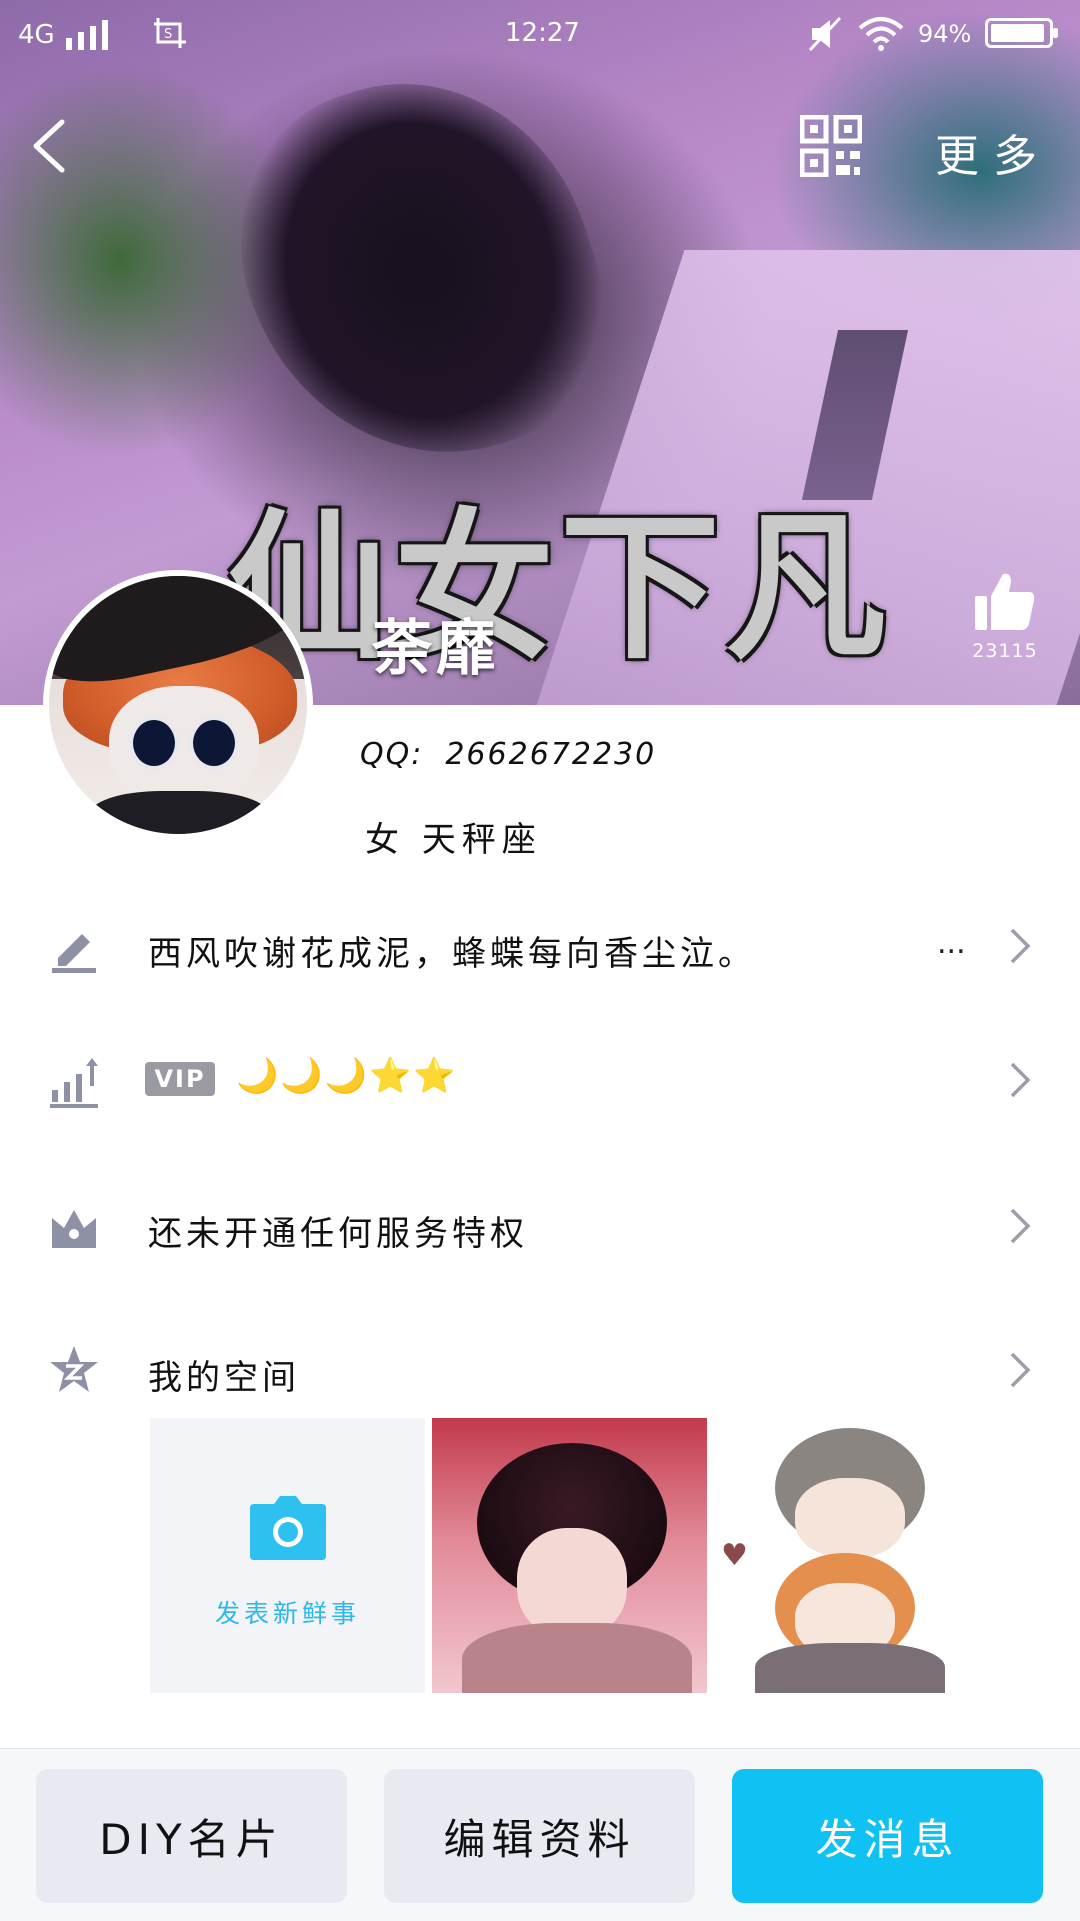  Describe the element at coordinates (180, 1079) in the screenshot. I see `vip-badge: VIP` at that location.